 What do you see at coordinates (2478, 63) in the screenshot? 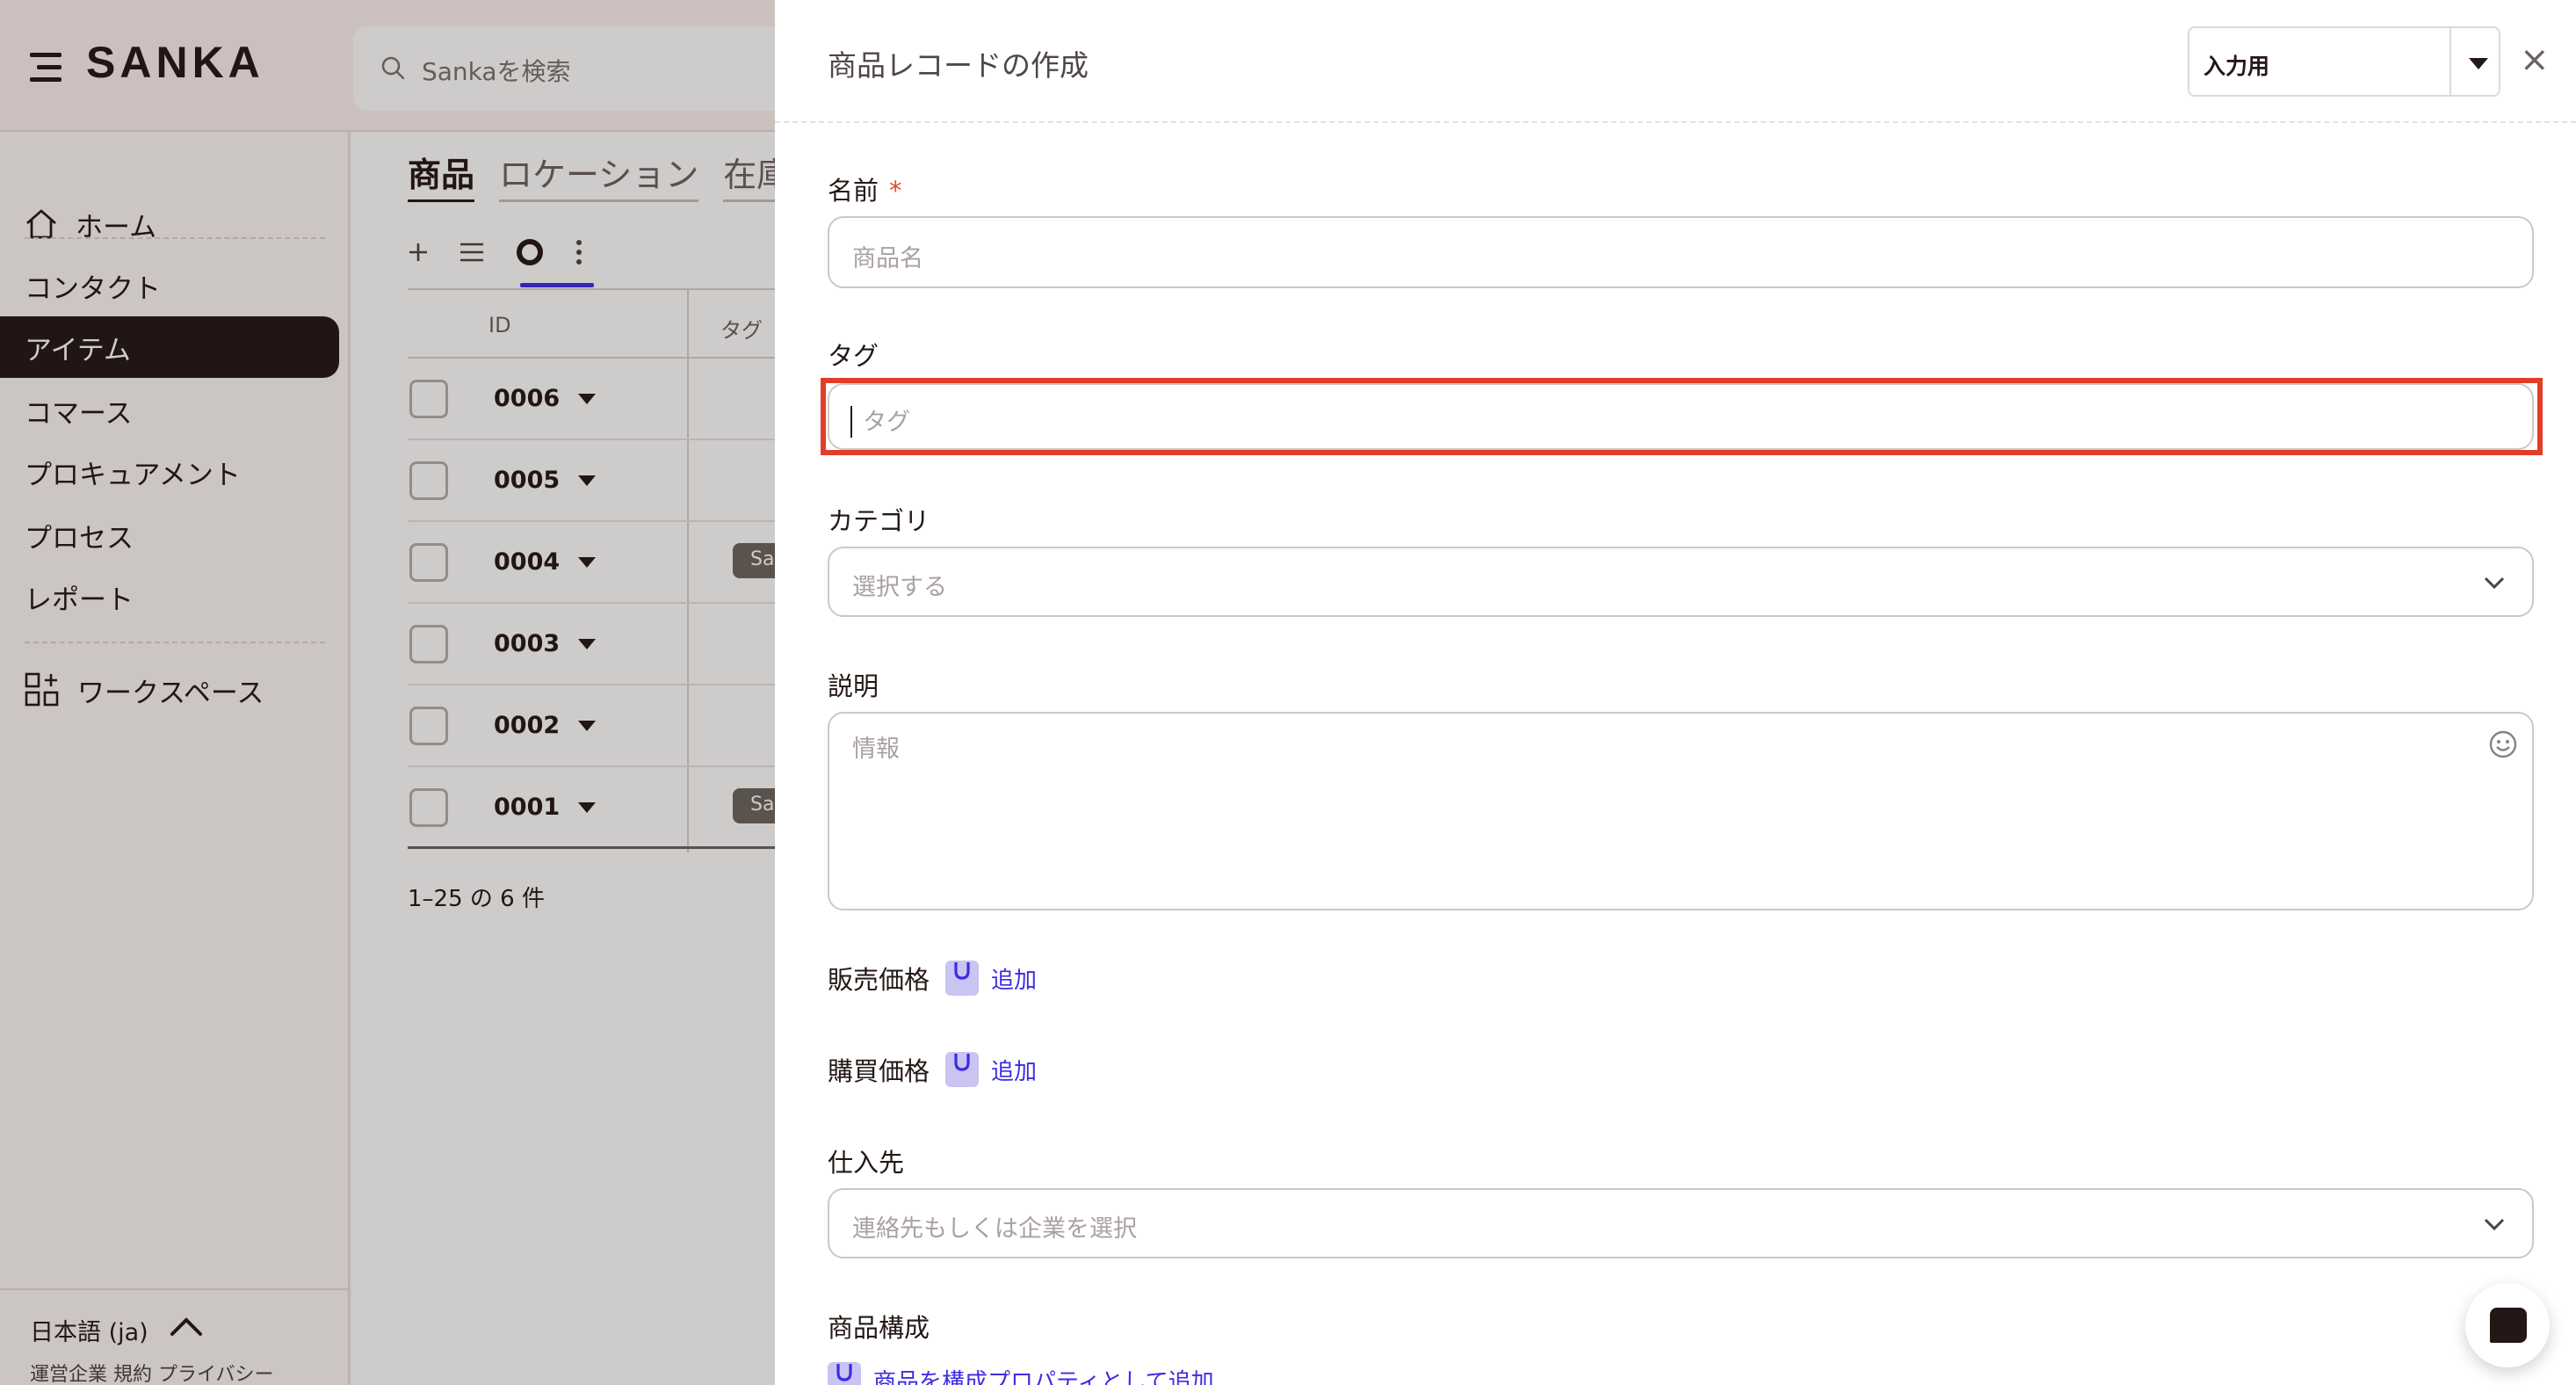
I see `caret-down-icon` at bounding box center [2478, 63].